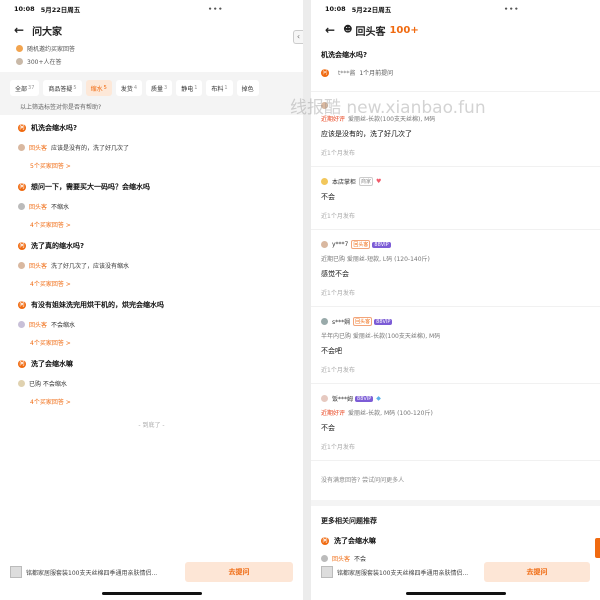  What do you see at coordinates (340, 244) in the screenshot?
I see `answerer-name: y***7` at bounding box center [340, 244].